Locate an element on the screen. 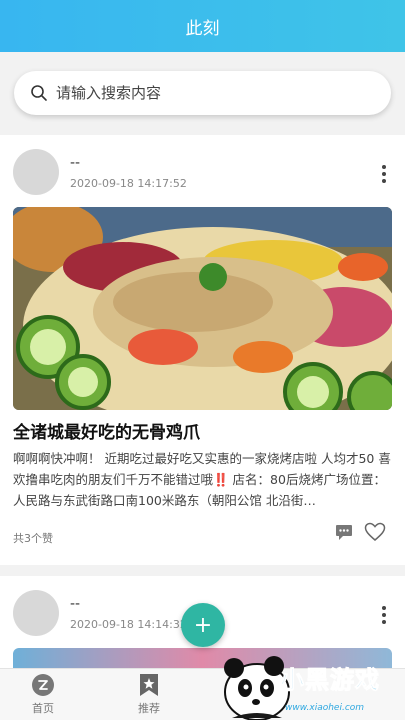  tab-label: 推荐 is located at coordinates (149, 708).